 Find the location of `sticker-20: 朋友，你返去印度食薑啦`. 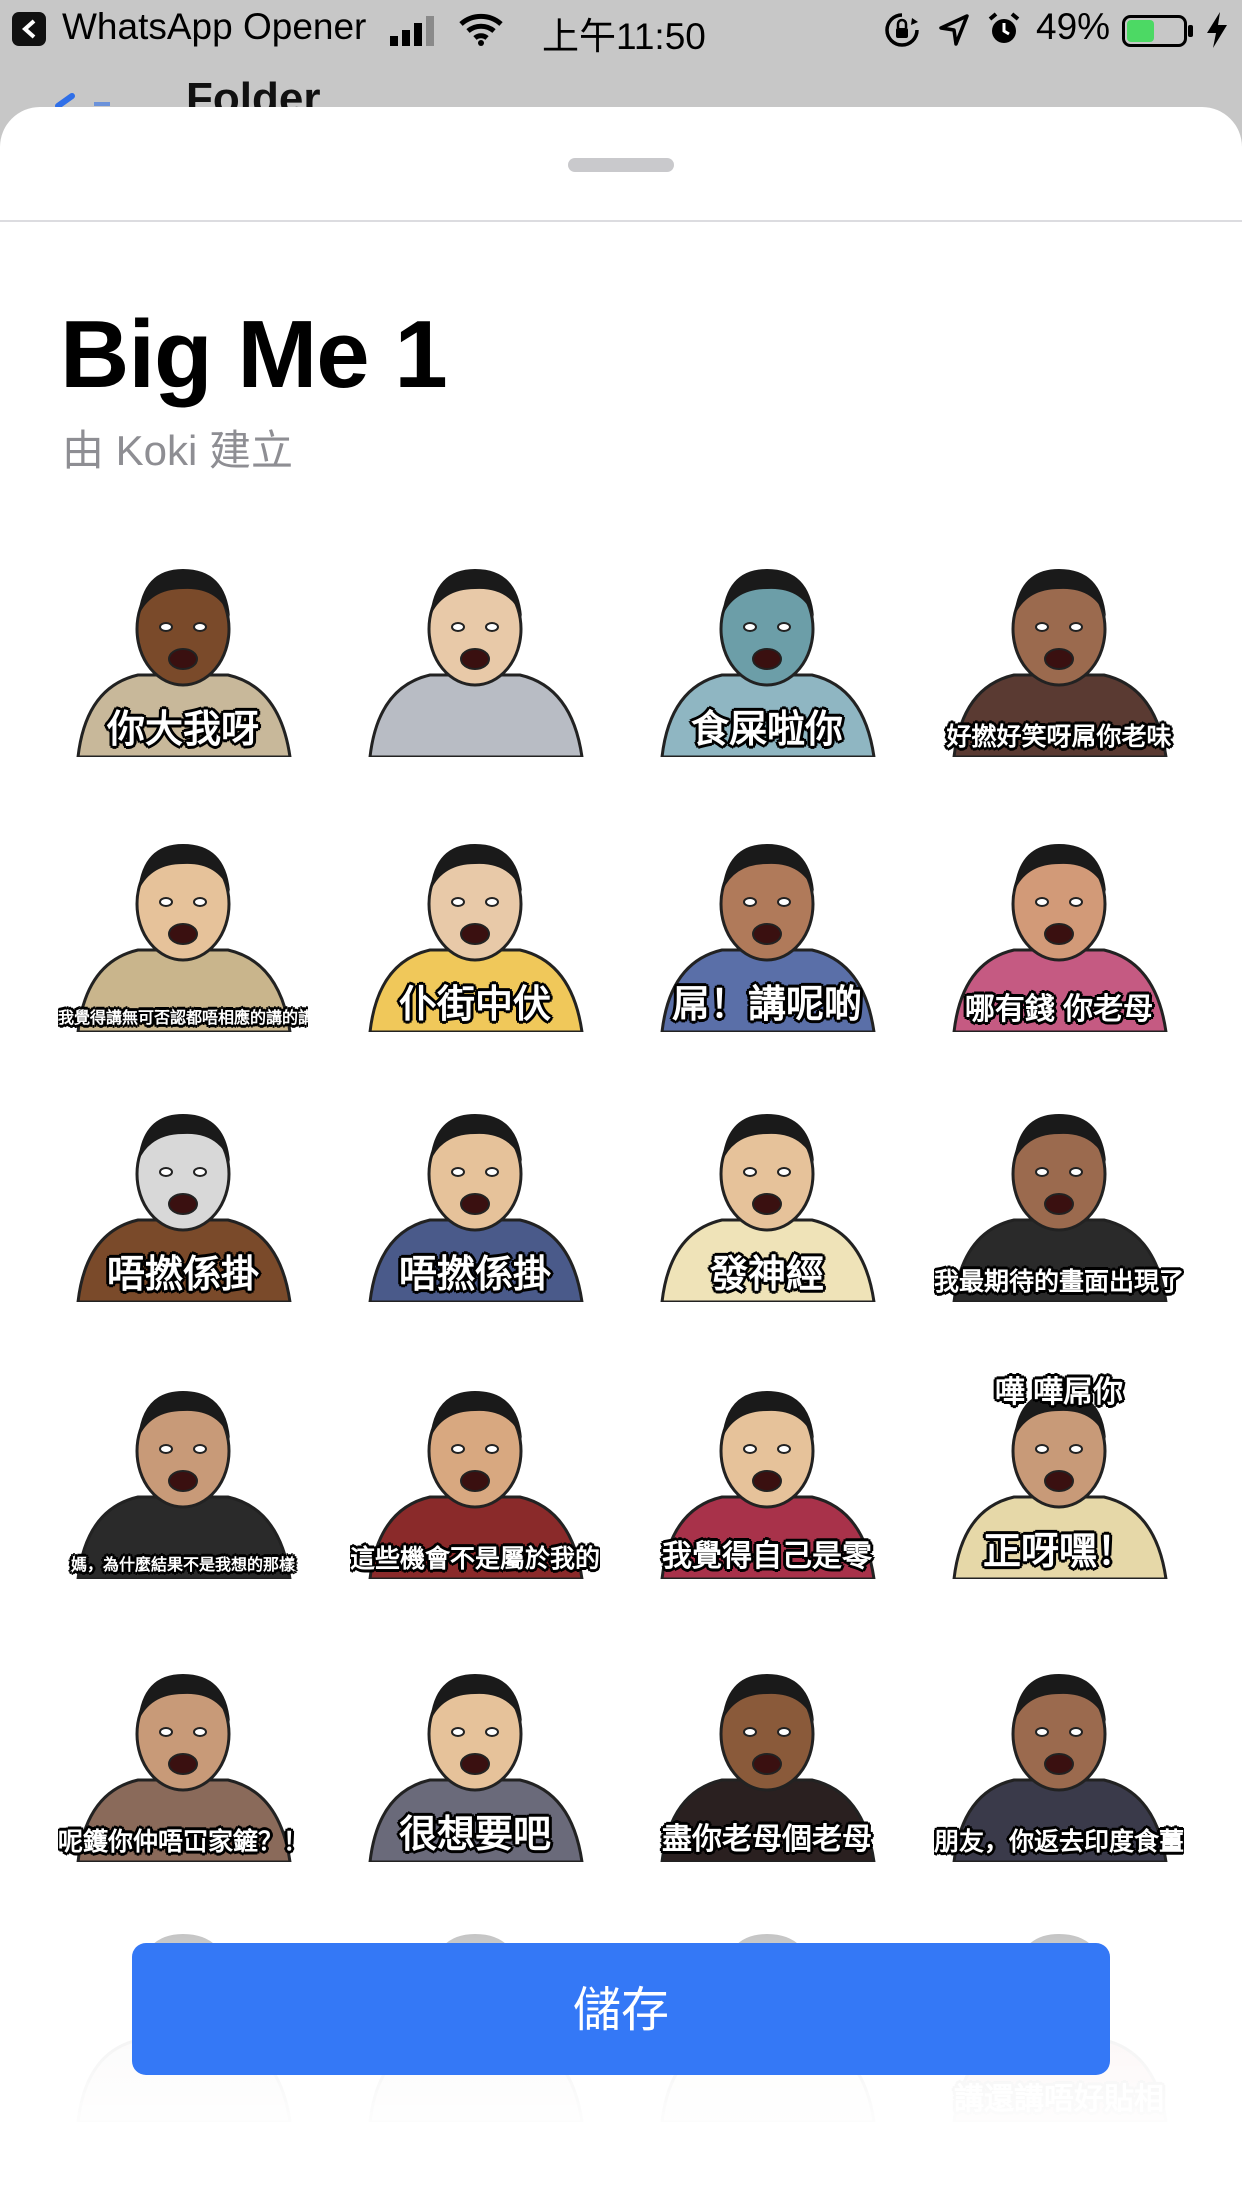

sticker-20: 朋友，你返去印度食薑啦 is located at coordinates (1059, 1757).